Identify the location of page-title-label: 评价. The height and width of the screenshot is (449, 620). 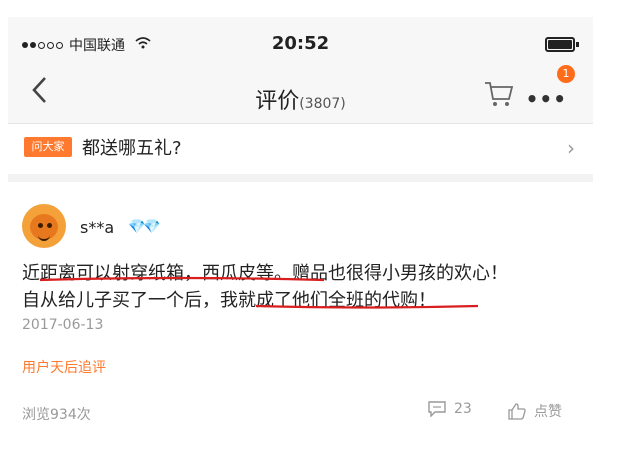
(277, 101).